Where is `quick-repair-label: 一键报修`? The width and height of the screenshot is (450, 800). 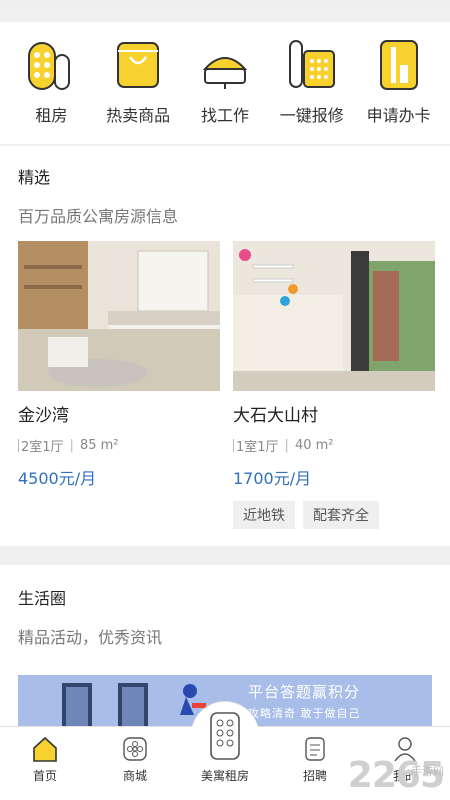 quick-repair-label: 一键报修 is located at coordinates (311, 115).